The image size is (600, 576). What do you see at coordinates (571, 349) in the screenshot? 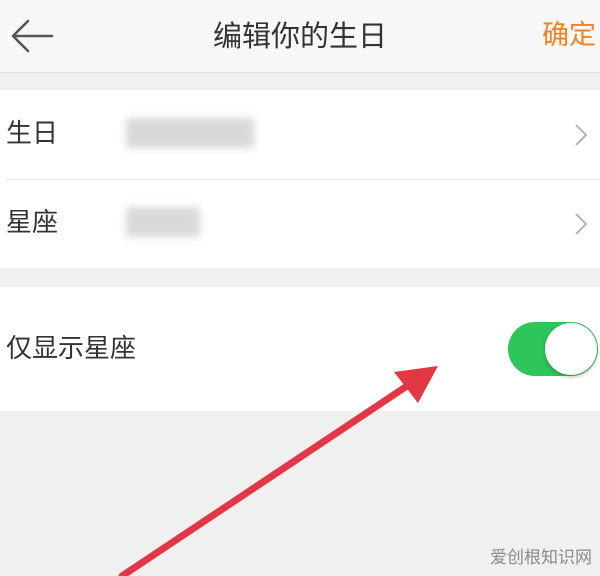
I see `toggle-knob` at bounding box center [571, 349].